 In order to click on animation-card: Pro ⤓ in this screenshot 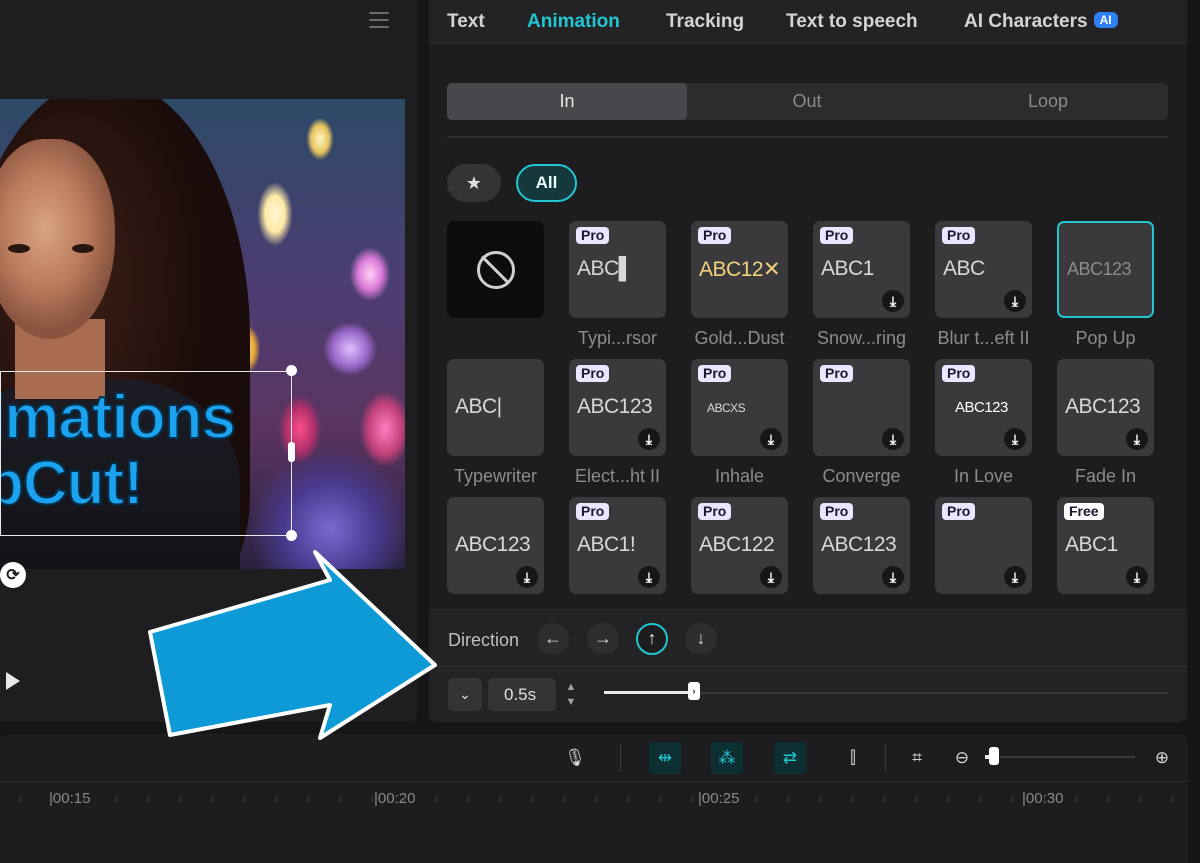, I will do `click(996, 553)`.